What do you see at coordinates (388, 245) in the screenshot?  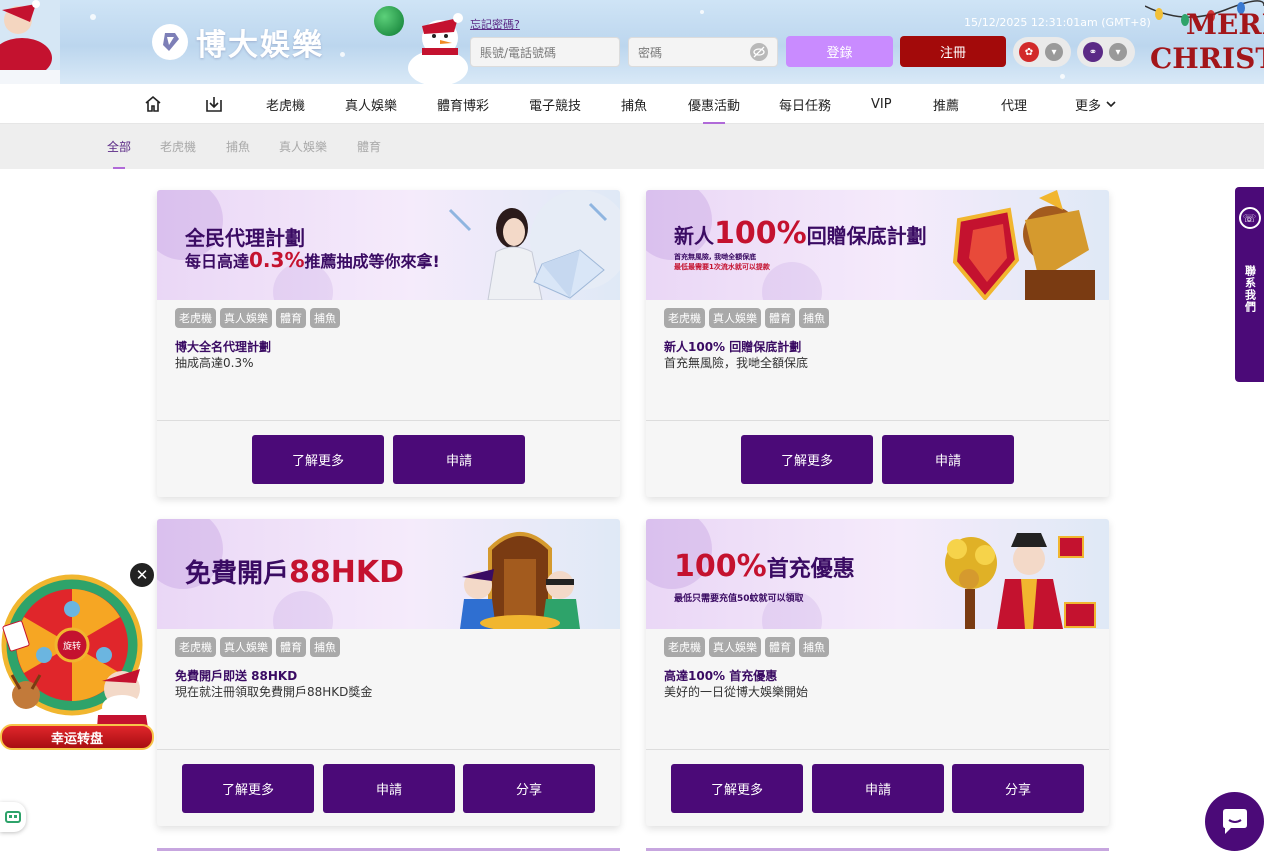 I see `promo-banner: 全民代理計劃 每日高達0.3%推薦抽成等你來拿!` at bounding box center [388, 245].